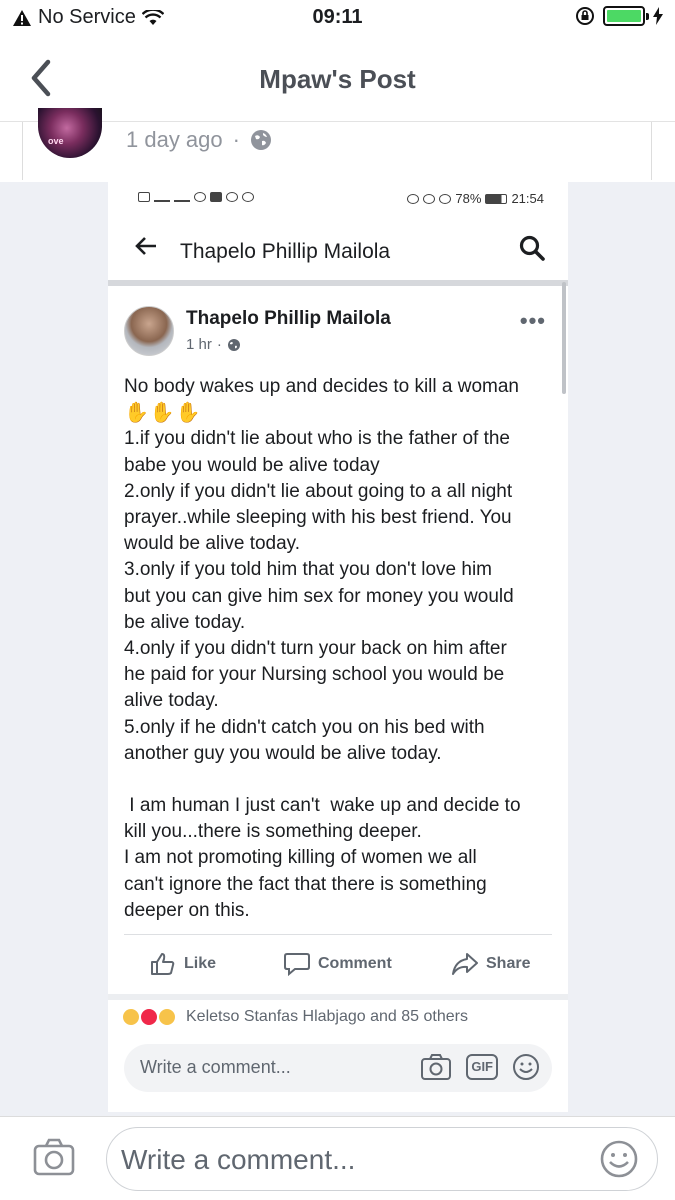 The height and width of the screenshot is (1200, 675). Describe the element at coordinates (413, 198) in the screenshot. I see `headset-icon` at that location.